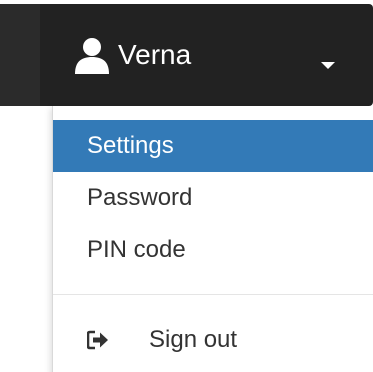 The height and width of the screenshot is (372, 373). What do you see at coordinates (328, 65) in the screenshot?
I see `caret-down-icon` at bounding box center [328, 65].